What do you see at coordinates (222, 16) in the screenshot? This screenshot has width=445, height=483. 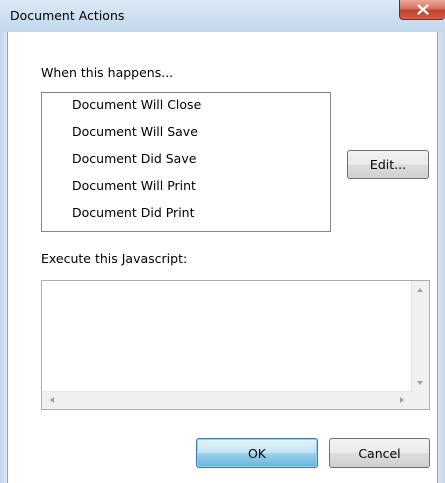 I see `title-bar: Document Actions` at bounding box center [222, 16].